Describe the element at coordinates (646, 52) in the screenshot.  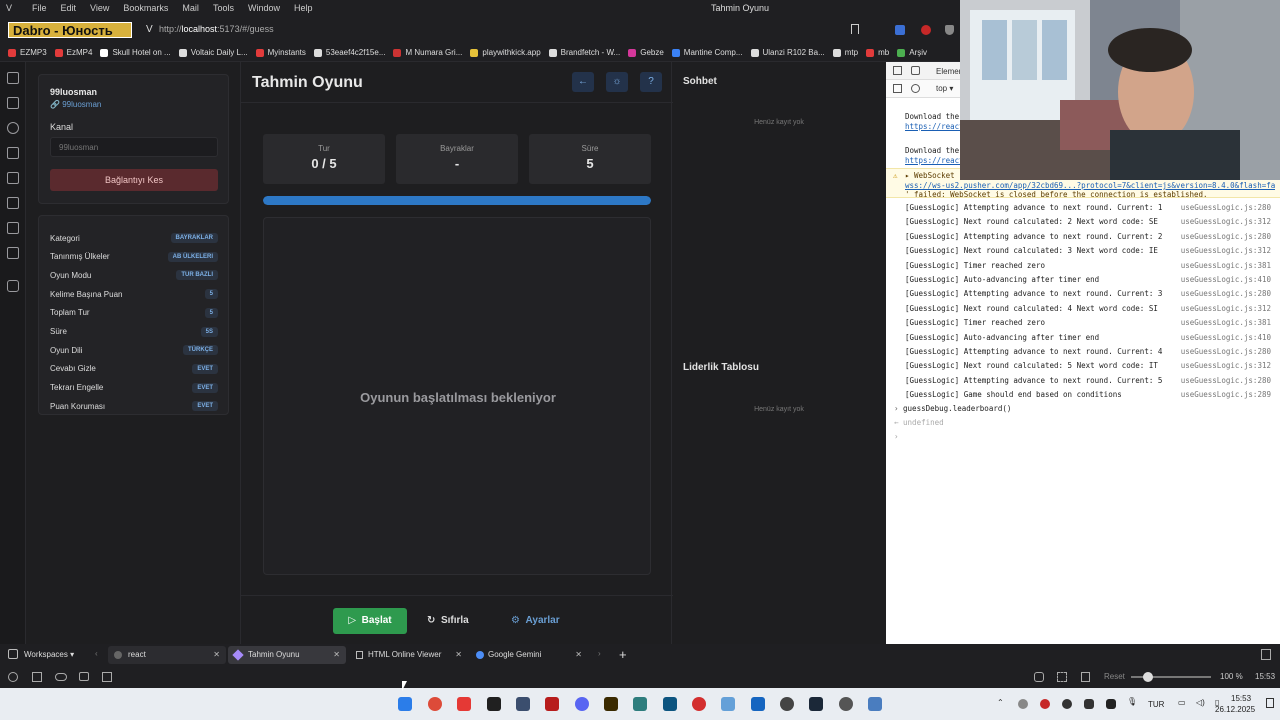
I see `bookmark-item: Gebze` at that location.